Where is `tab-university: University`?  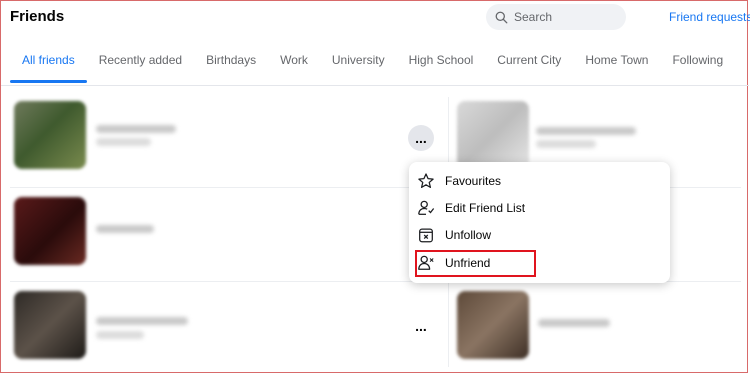 tab-university: University is located at coordinates (358, 62).